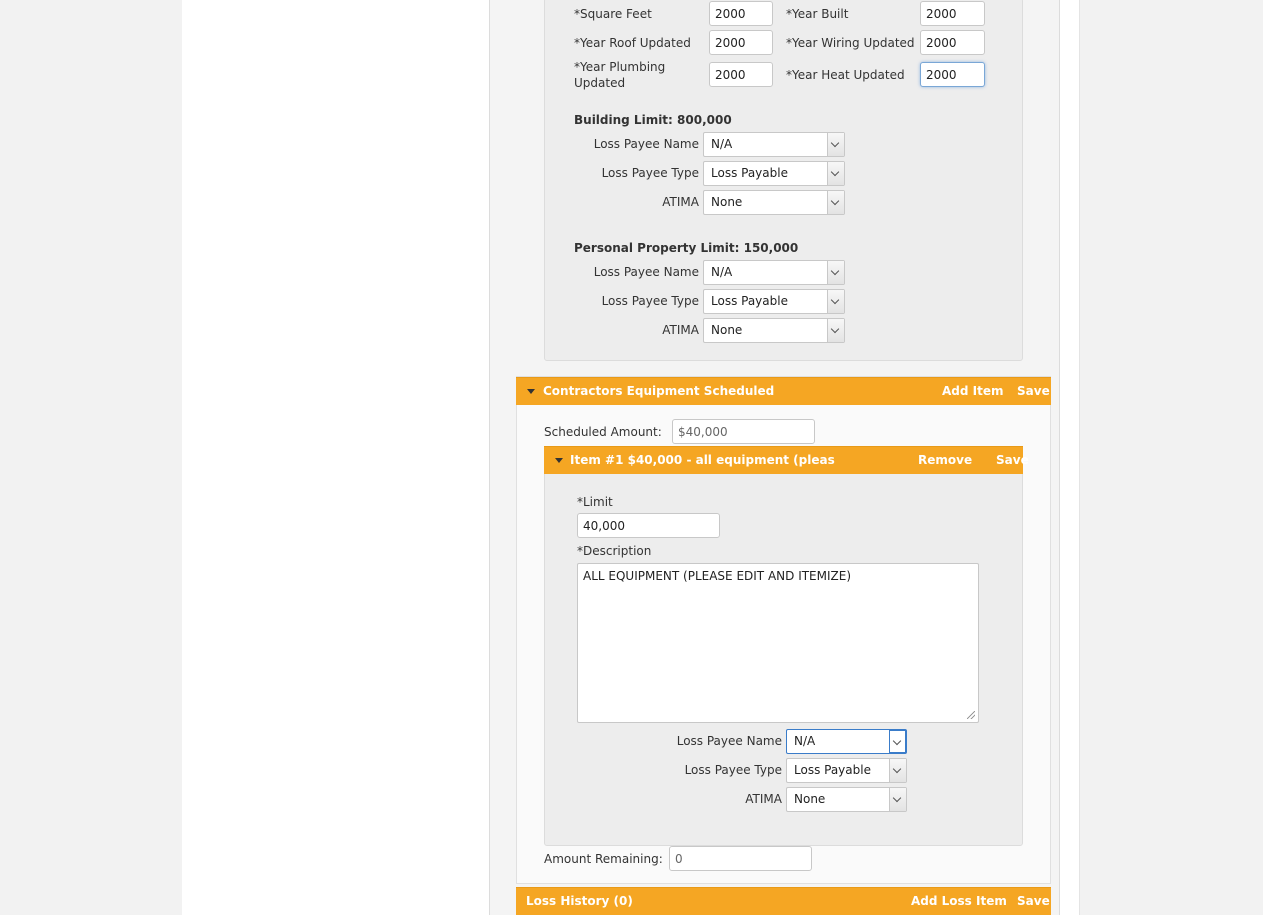 This screenshot has width=1263, height=915. I want to click on year-heat-label: *Year Heat Updated, so click(845, 75).